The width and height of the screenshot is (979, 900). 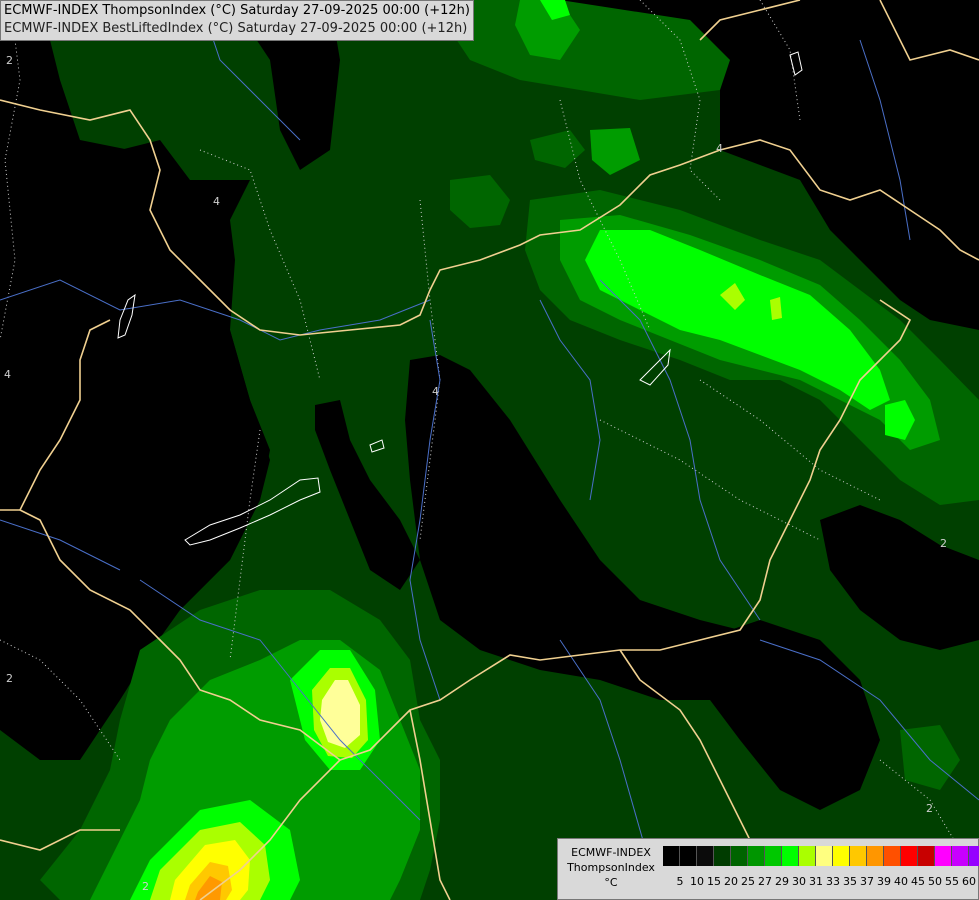 What do you see at coordinates (748, 881) in the screenshot?
I see `legend-tick-label: 25` at bounding box center [748, 881].